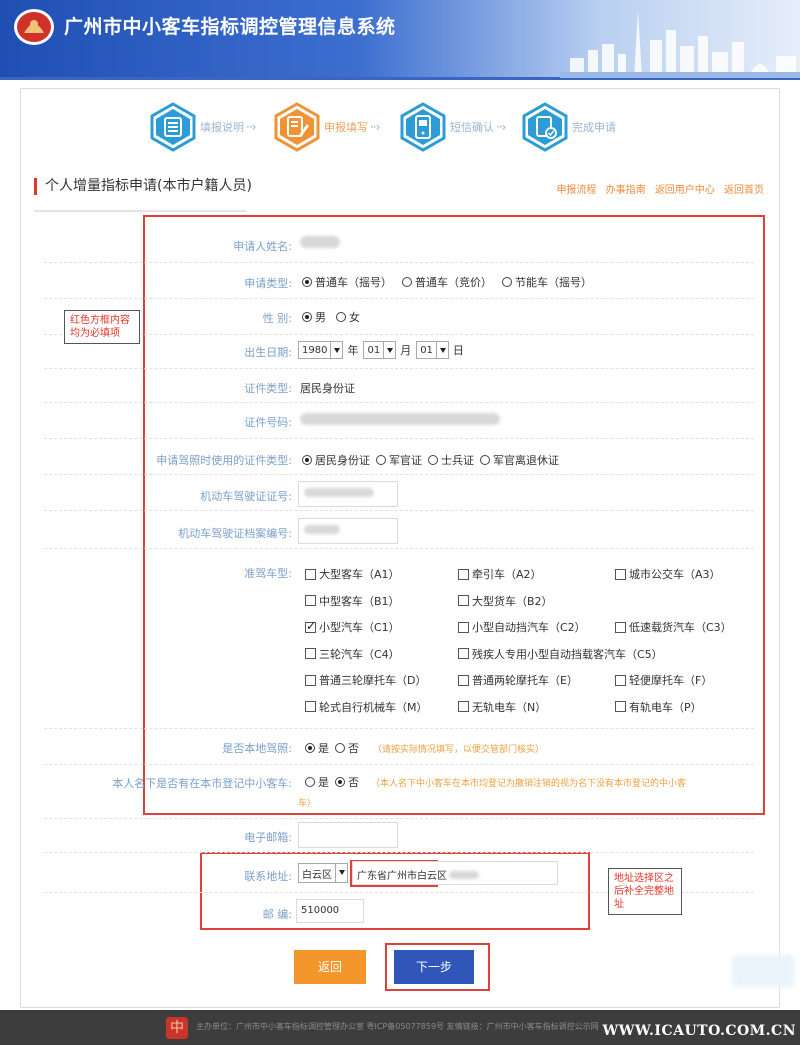 The height and width of the screenshot is (1045, 800). I want to click on type-option-auction: 普通车（竞价）, so click(447, 282).